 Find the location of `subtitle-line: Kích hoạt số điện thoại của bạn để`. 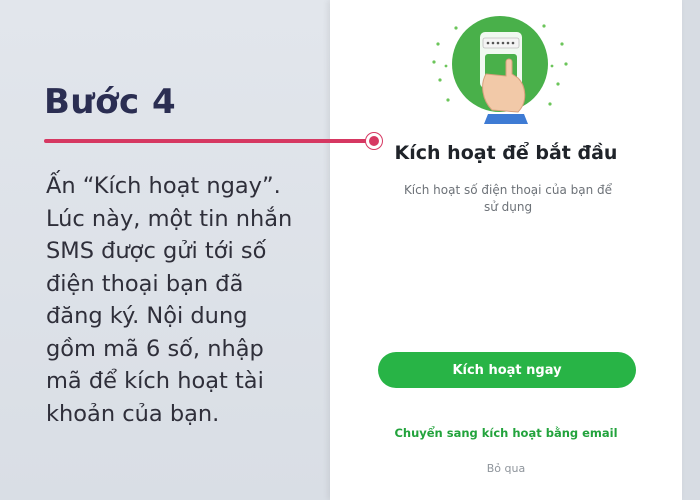

subtitle-line: Kích hoạt số điện thoại của bạn để is located at coordinates (508, 190).